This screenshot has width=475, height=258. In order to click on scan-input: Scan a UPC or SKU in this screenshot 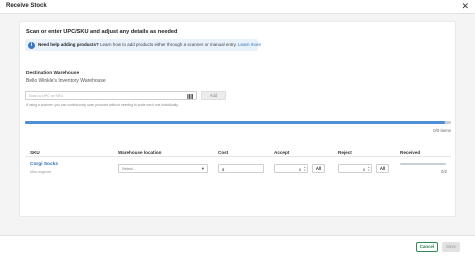, I will do `click(111, 95)`.